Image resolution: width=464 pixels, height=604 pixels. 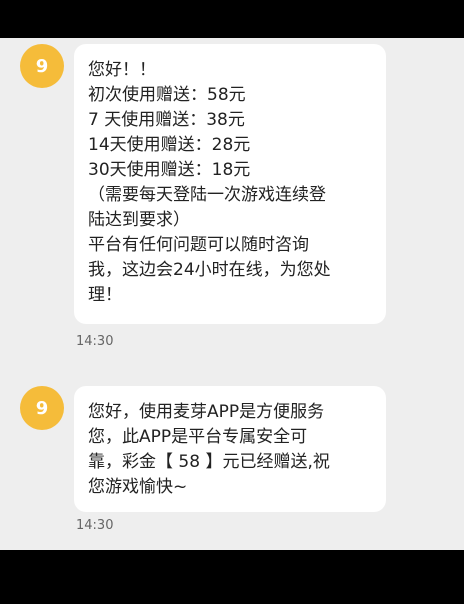 I want to click on message-line: 理！, so click(x=105, y=295).